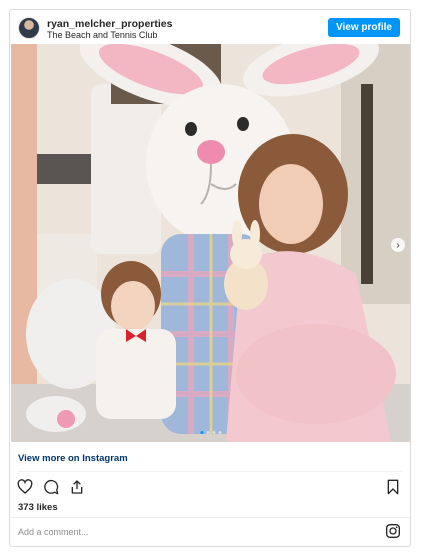 The width and height of the screenshot is (432, 556). What do you see at coordinates (393, 487) in the screenshot?
I see `bookmark-icon` at bounding box center [393, 487].